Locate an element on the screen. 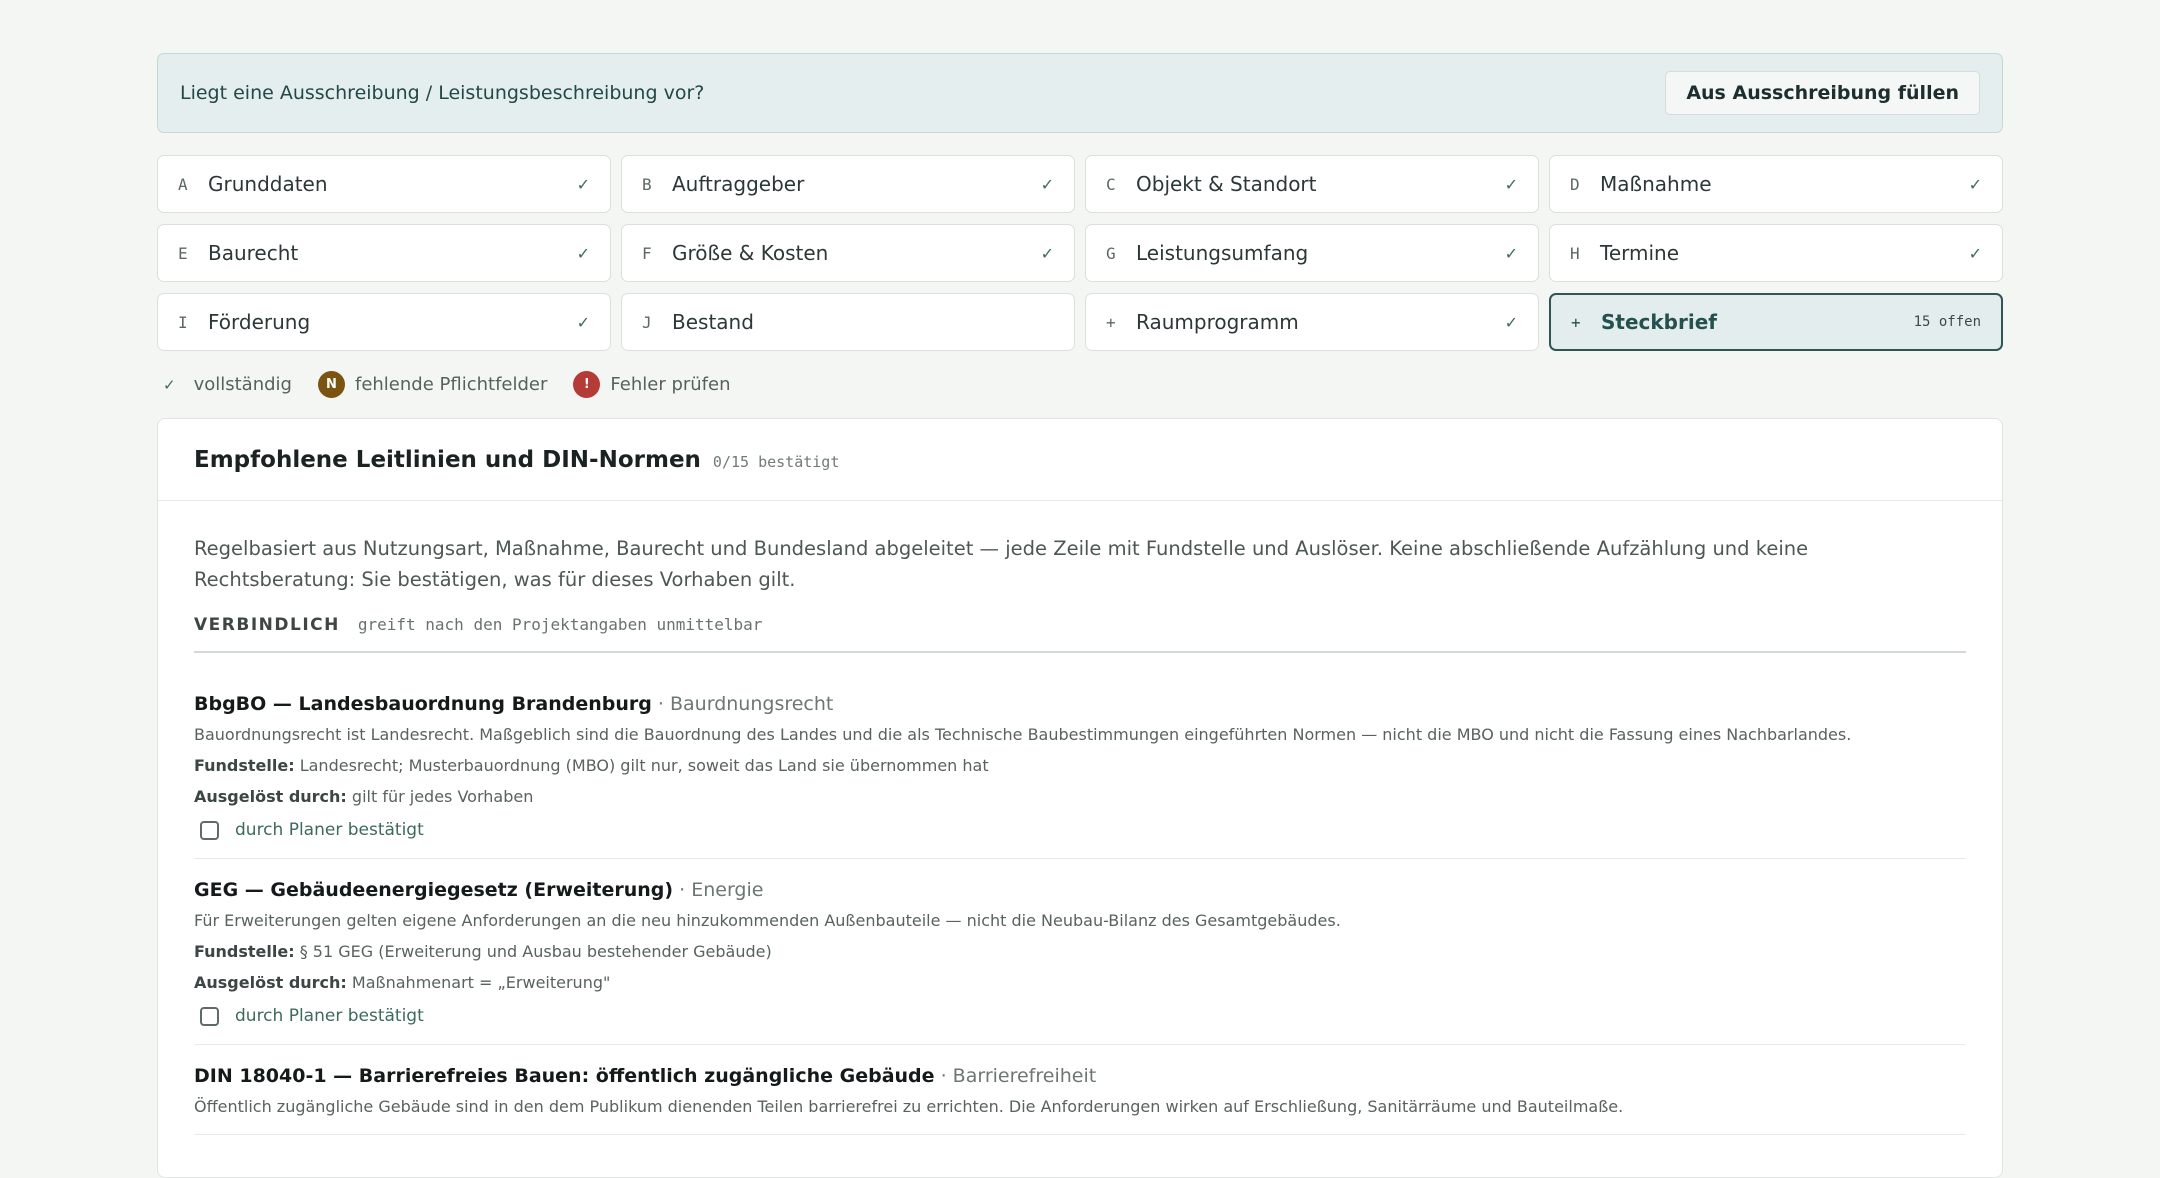 The height and width of the screenshot is (1178, 2160). legend-missing: N fehlende Pflichtfelder is located at coordinates (432, 384).